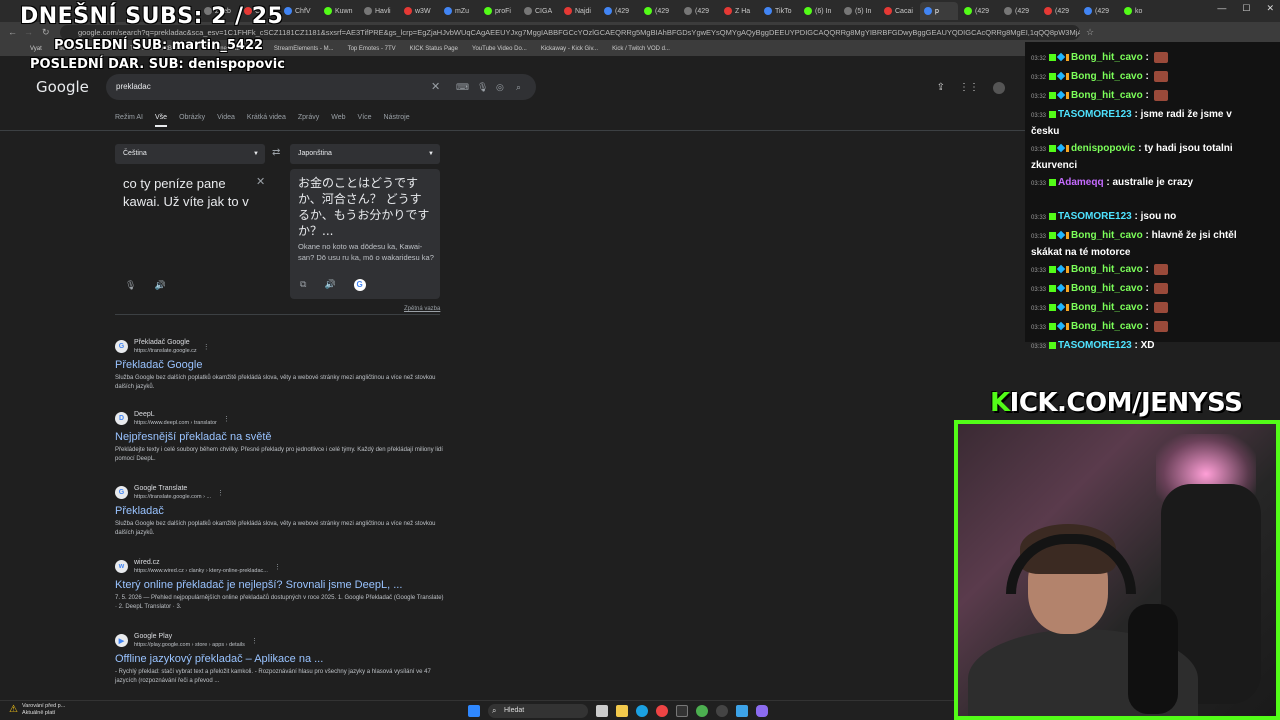  Describe the element at coordinates (819, 11) in the screenshot. I see `browser-tab: (6) In` at that location.